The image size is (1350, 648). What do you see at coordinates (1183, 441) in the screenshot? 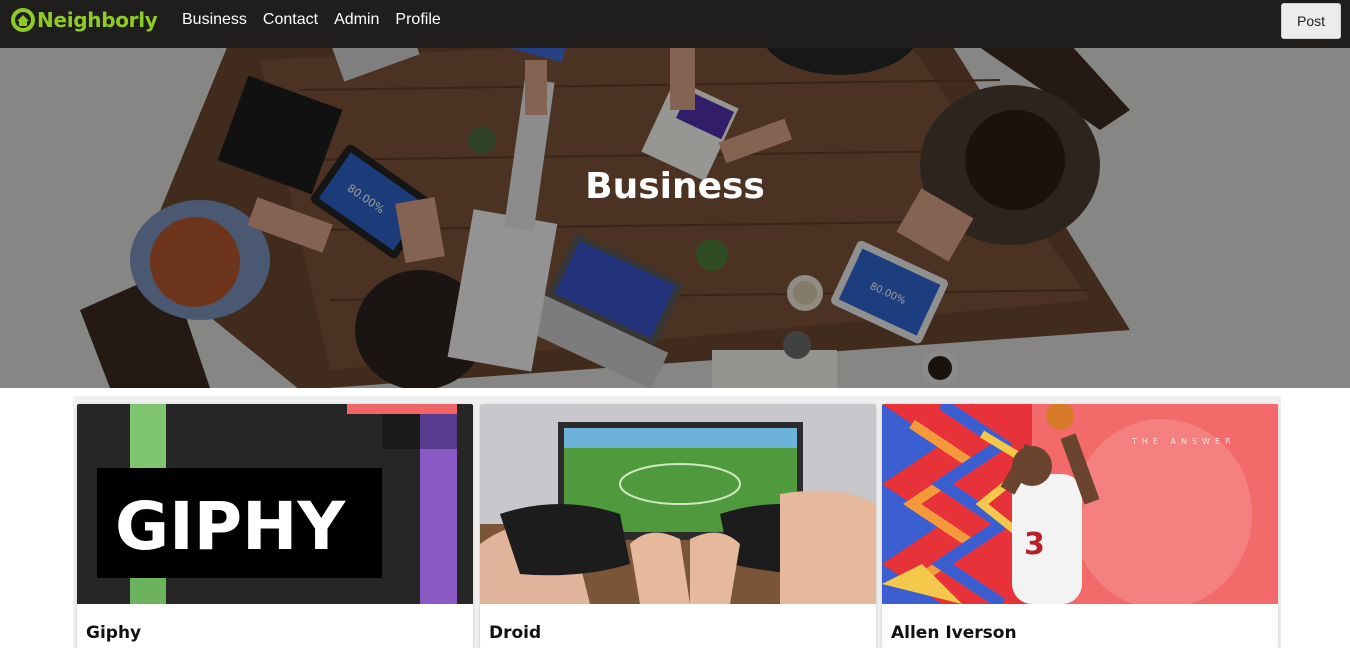
I see `the-answer-text: THE ANSWER` at bounding box center [1183, 441].